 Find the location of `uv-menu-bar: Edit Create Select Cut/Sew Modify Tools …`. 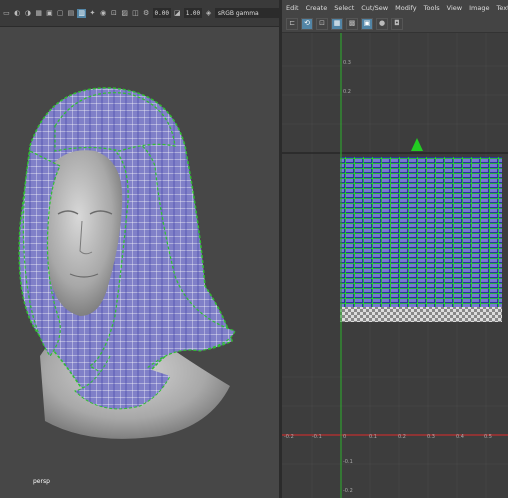

uv-menu-bar: Edit Create Select Cut/Sew Modify Tools … is located at coordinates (395, 7).